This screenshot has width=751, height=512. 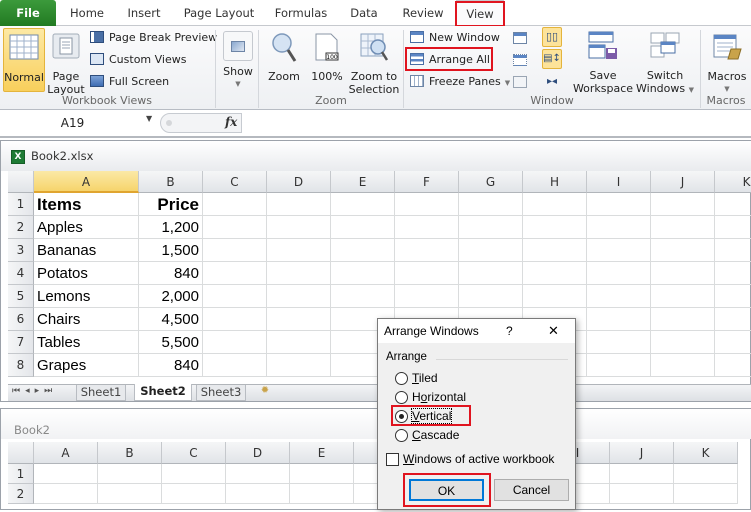 What do you see at coordinates (153, 38) in the screenshot?
I see `page-break-preview-button: Page Break Preview` at bounding box center [153, 38].